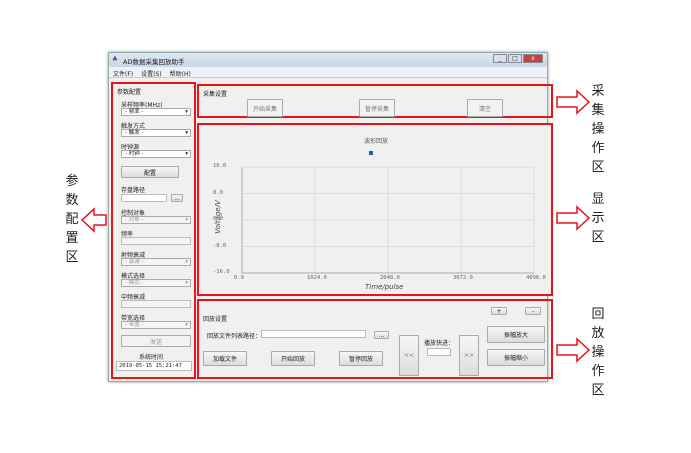 This screenshot has width=691, height=453. What do you see at coordinates (598, 218) in the screenshot?
I see `annotation-display: 显示区` at bounding box center [598, 218].